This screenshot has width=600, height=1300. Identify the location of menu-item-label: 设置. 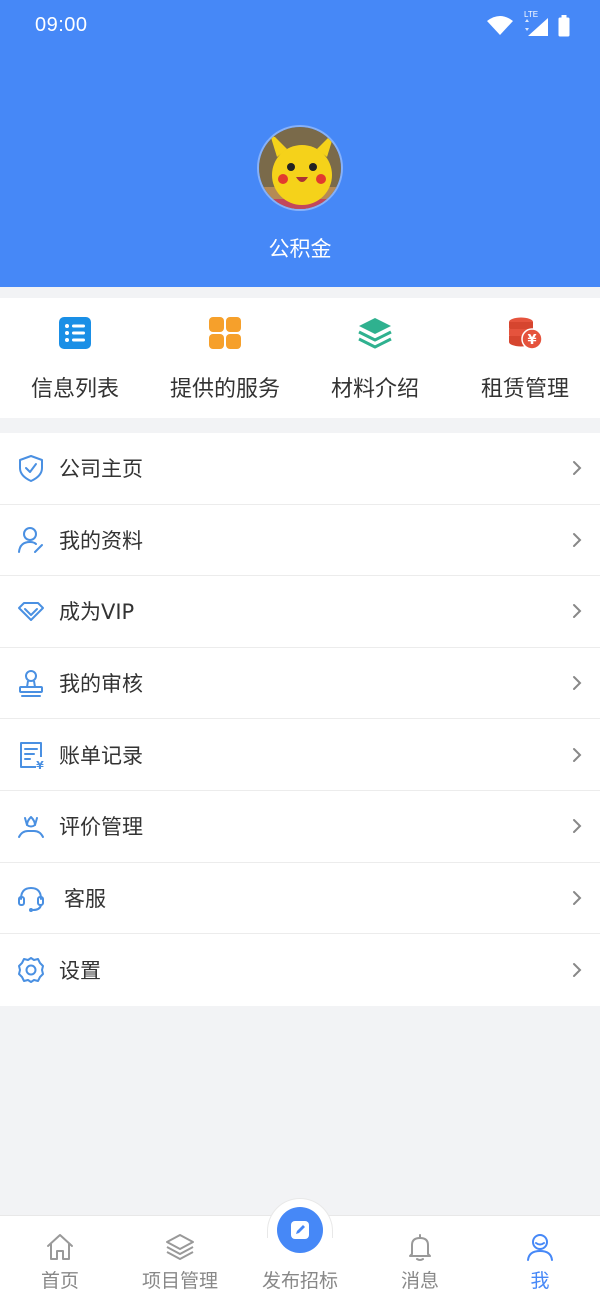
(80, 970).